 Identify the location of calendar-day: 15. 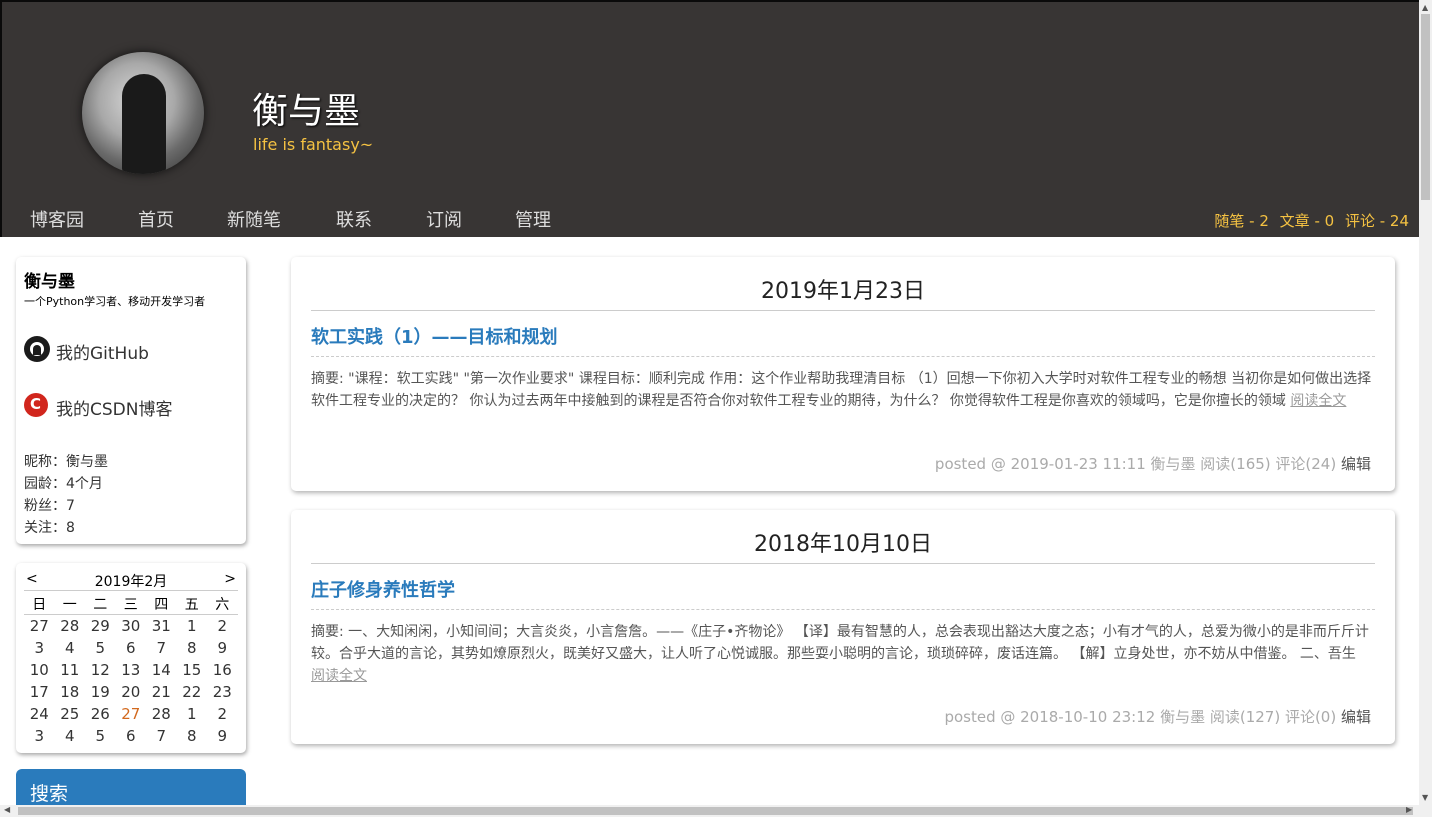
(192, 670).